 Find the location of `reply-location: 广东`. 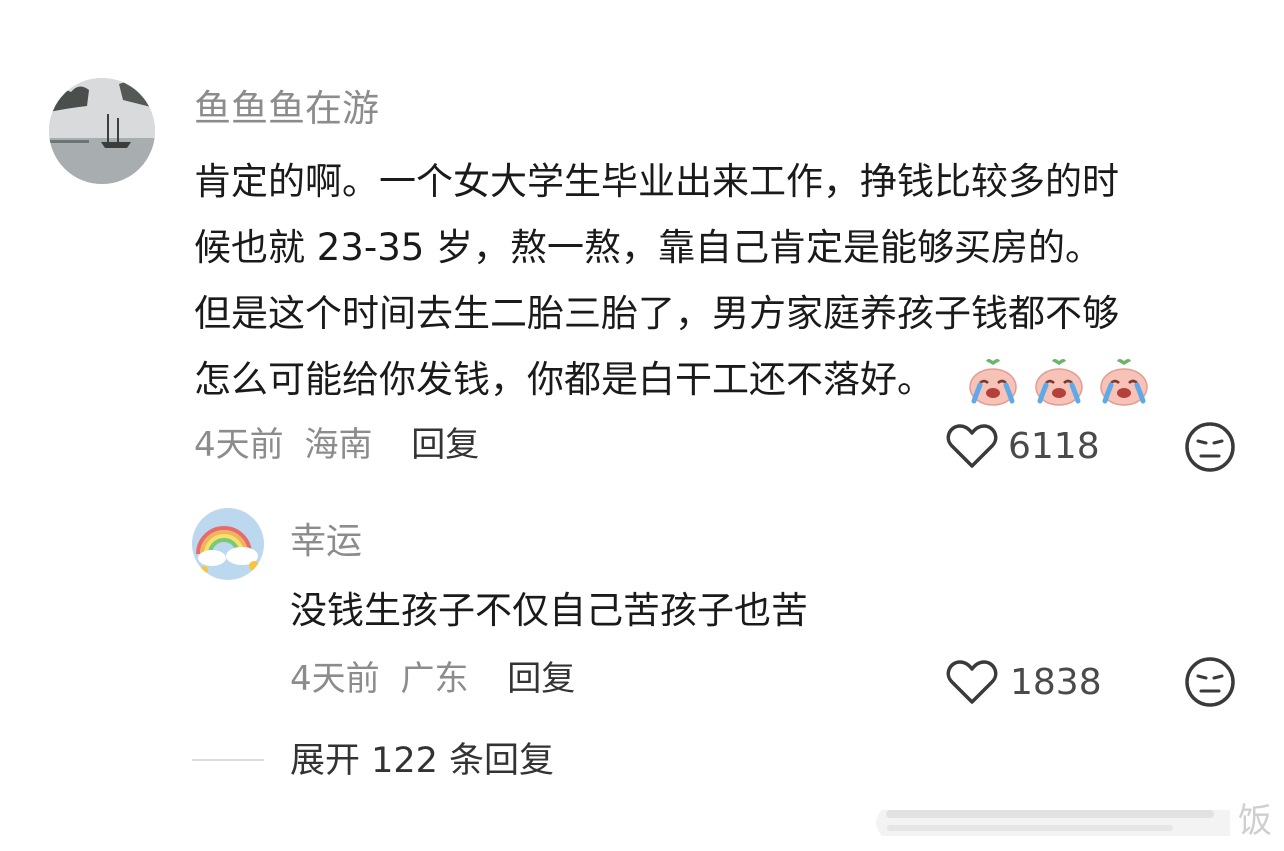

reply-location: 广东 is located at coordinates (434, 679).